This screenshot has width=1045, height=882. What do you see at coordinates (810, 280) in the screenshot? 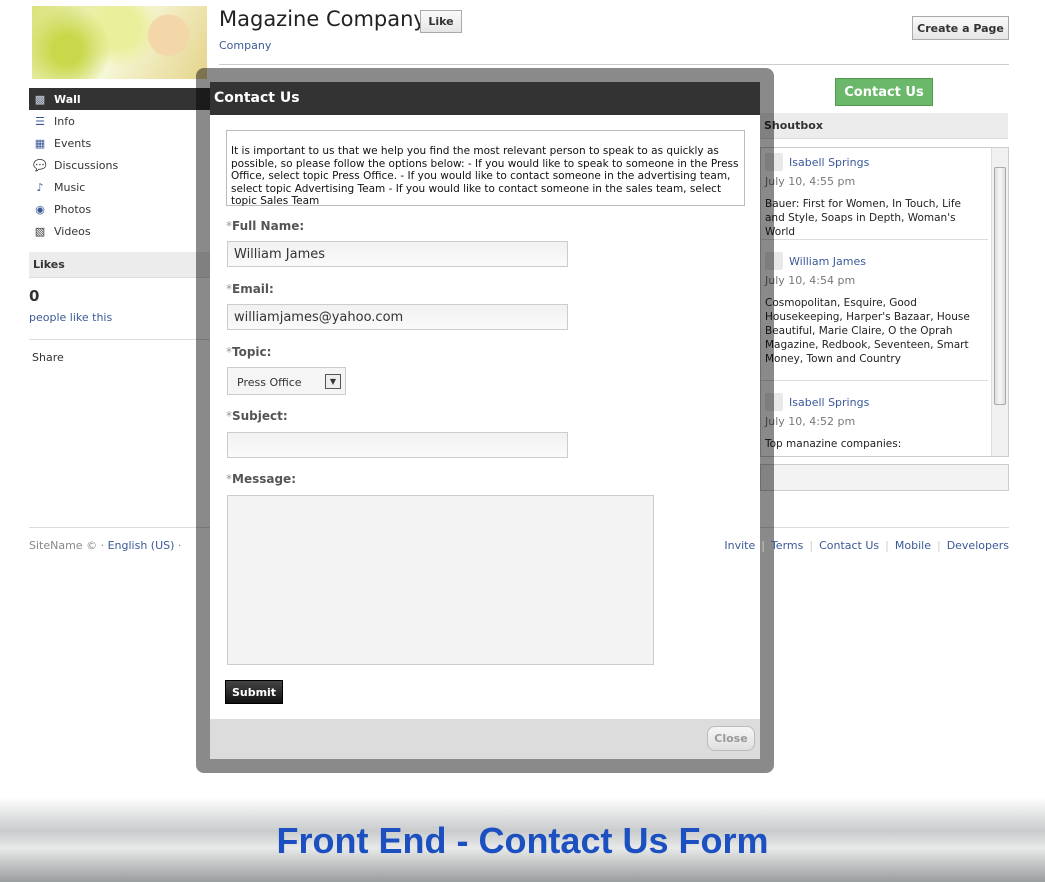
I see `post-time: July 10, 4:54 pm` at bounding box center [810, 280].